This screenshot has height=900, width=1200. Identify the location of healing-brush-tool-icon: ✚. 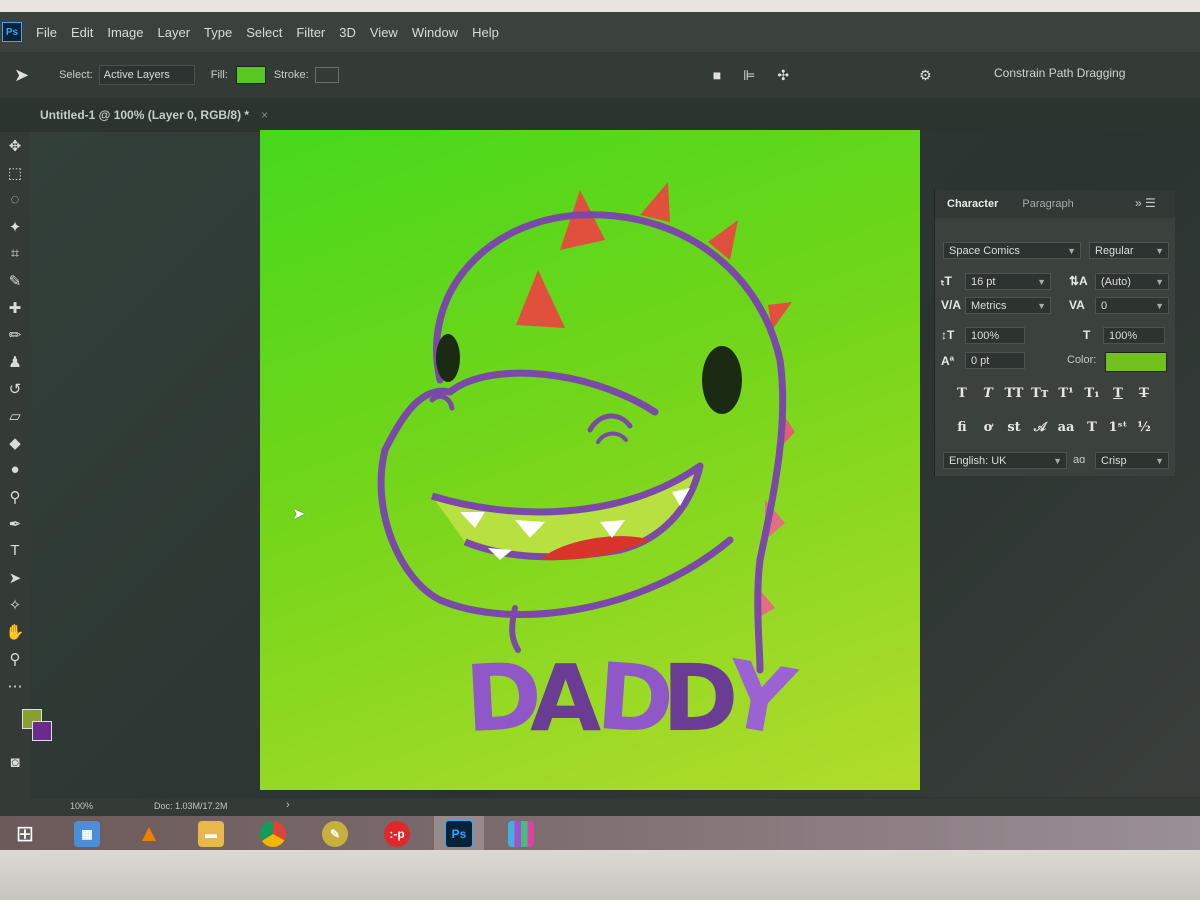
(15, 307).